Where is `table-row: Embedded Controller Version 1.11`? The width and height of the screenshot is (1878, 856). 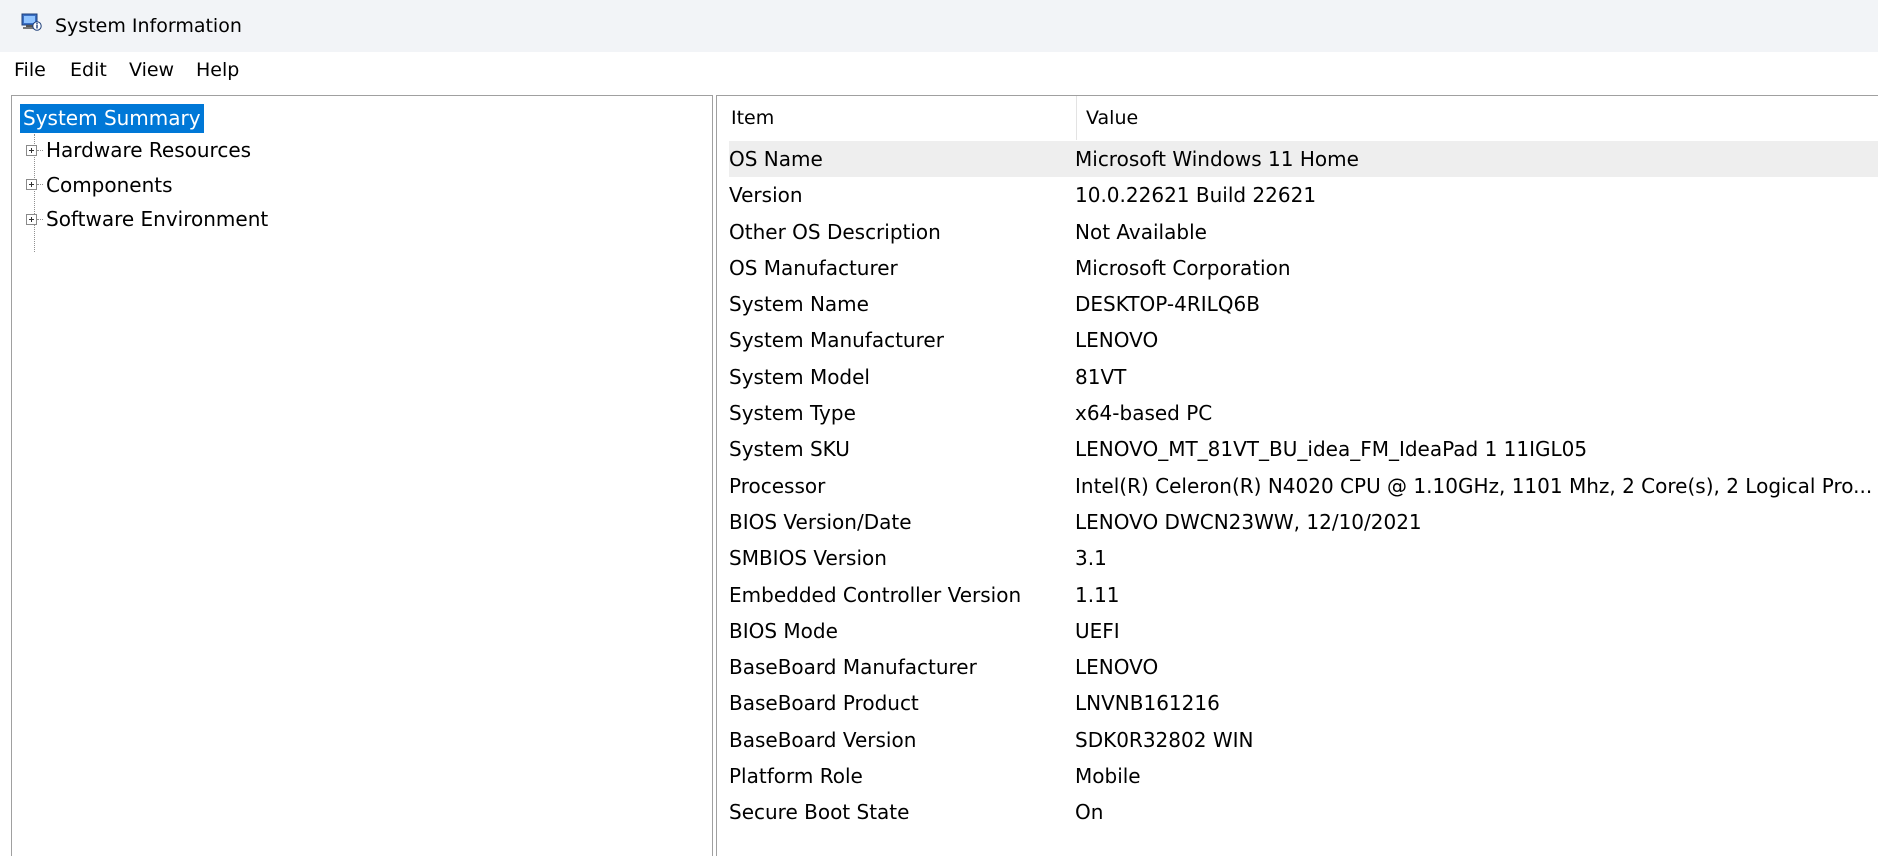 table-row: Embedded Controller Version 1.11 is located at coordinates (1303, 595).